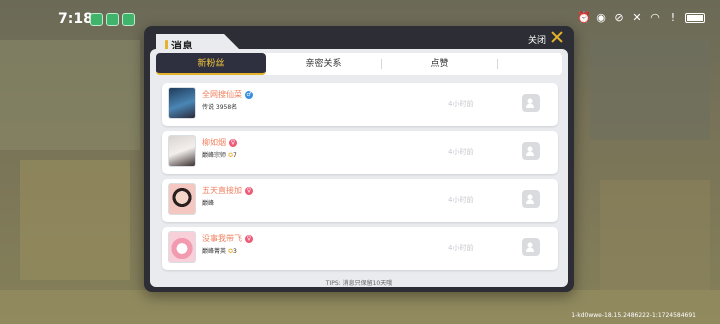  Describe the element at coordinates (219, 251) in the screenshot. I see `rank-text: 巅峰菁英 ✪3` at that location.